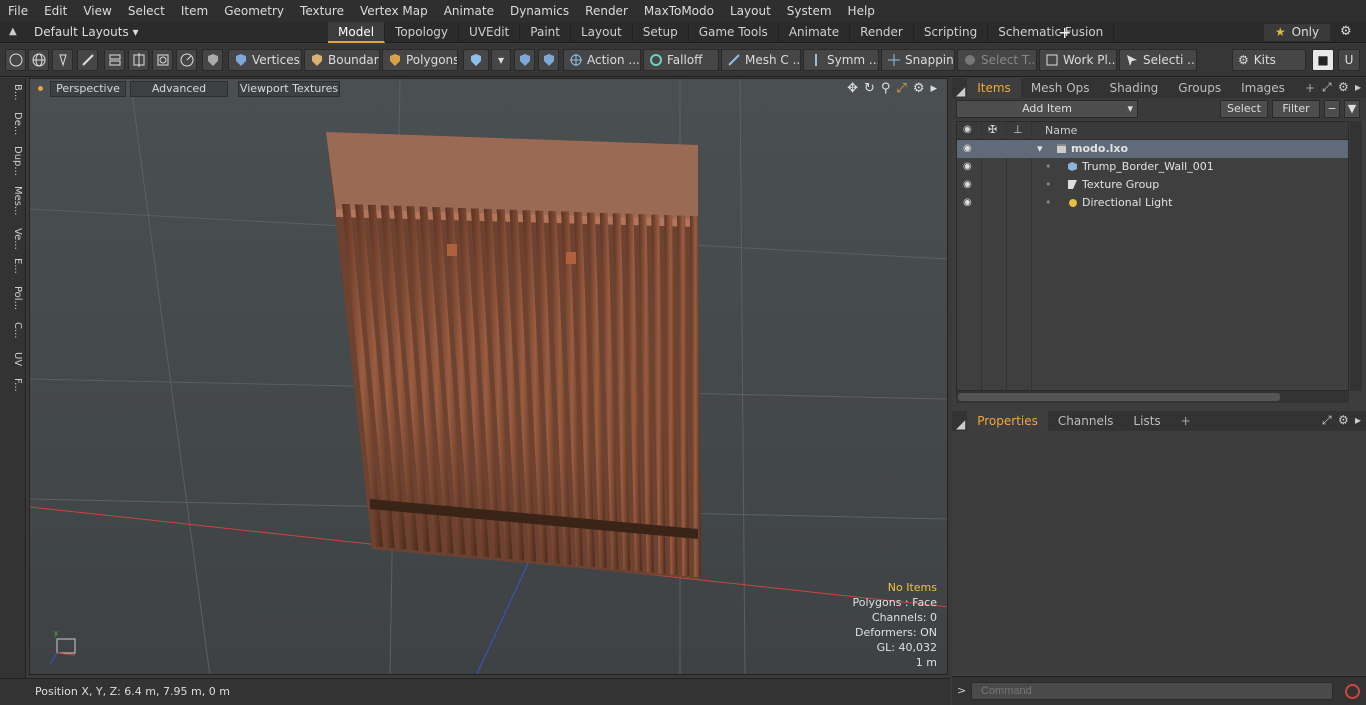 This screenshot has width=1366, height=705. I want to click on menu-edit: Edit, so click(55, 11).